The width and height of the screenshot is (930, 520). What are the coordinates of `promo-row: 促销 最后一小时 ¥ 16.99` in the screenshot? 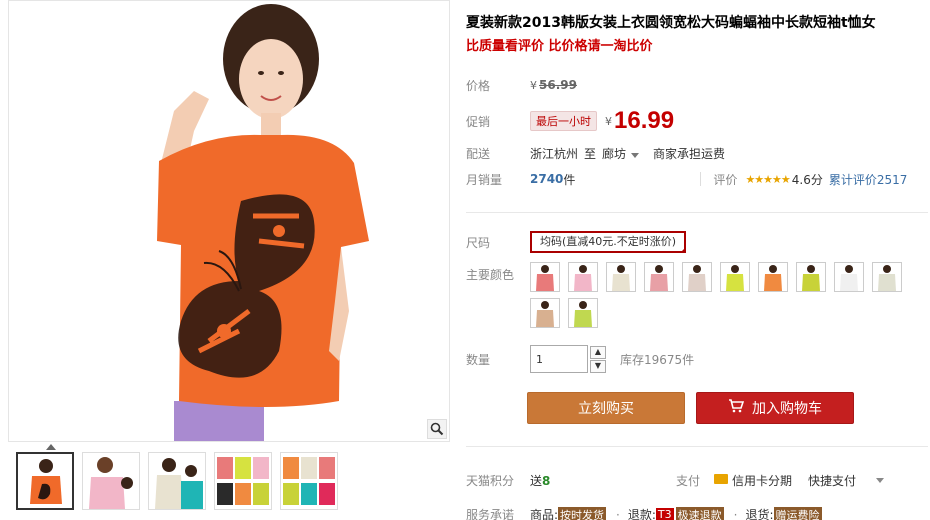 It's located at (570, 121).